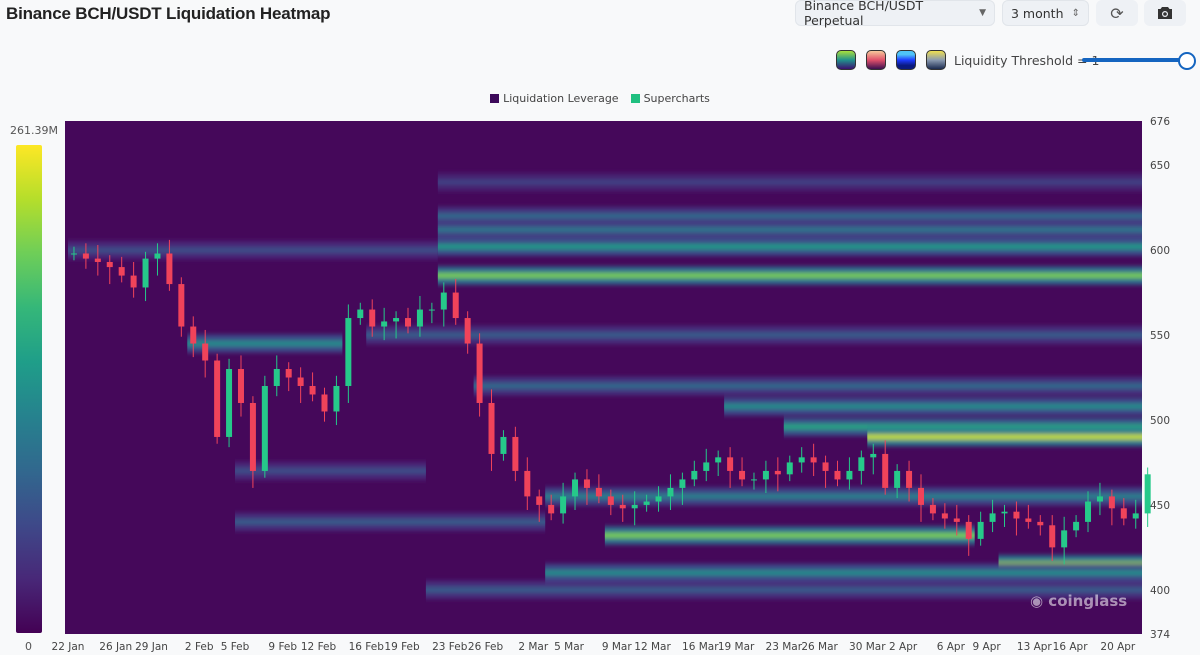 The height and width of the screenshot is (655, 1200). Describe the element at coordinates (1160, 635) in the screenshot. I see `y-tick-label: 374` at that location.